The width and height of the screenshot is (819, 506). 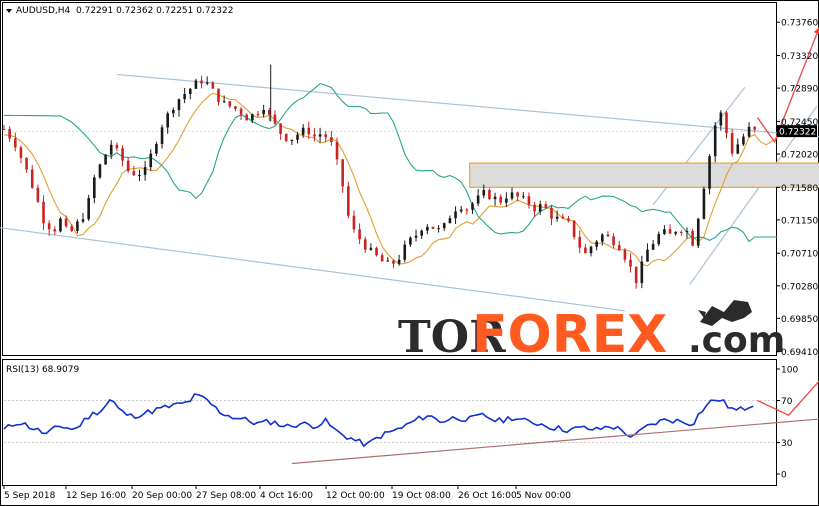 I want to click on price-tick-label: 0.70280, so click(x=799, y=287).